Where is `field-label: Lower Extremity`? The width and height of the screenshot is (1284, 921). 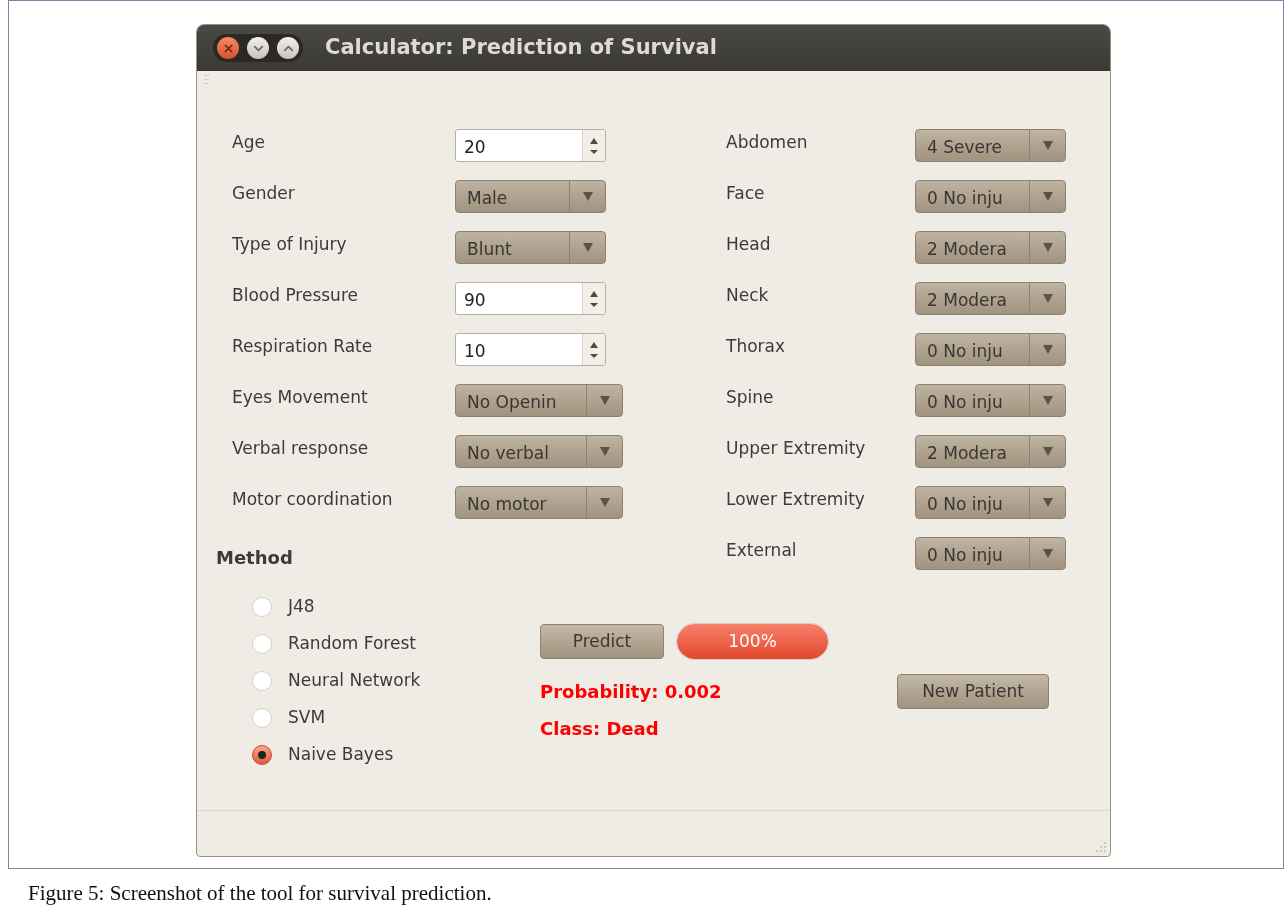 field-label: Lower Extremity is located at coordinates (796, 499).